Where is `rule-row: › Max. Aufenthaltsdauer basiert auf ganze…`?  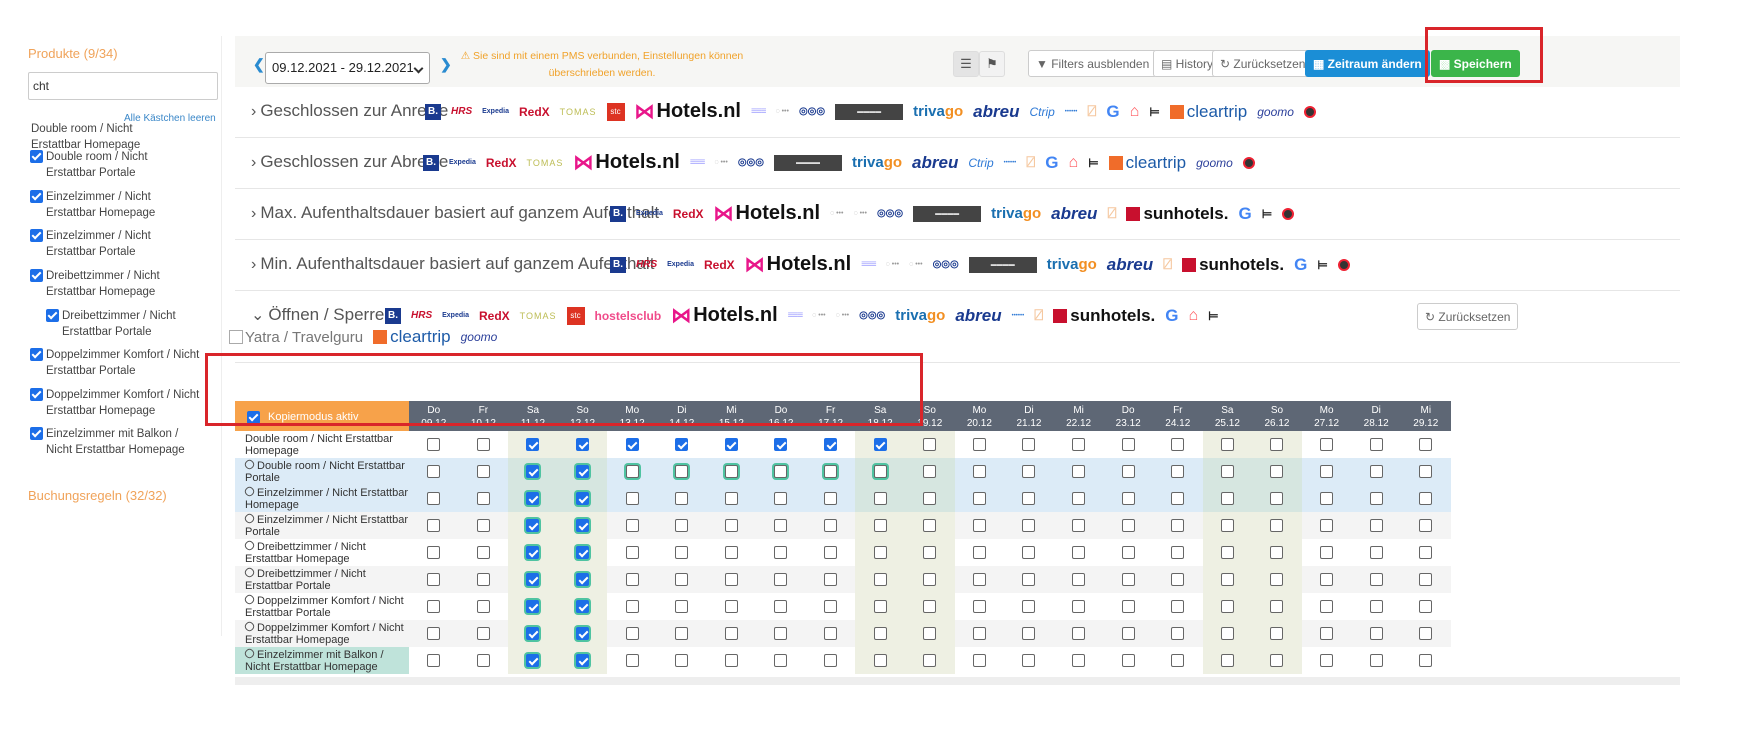
rule-row: › Max. Aufenthaltsdauer basiert auf ganze… is located at coordinates (957, 214).